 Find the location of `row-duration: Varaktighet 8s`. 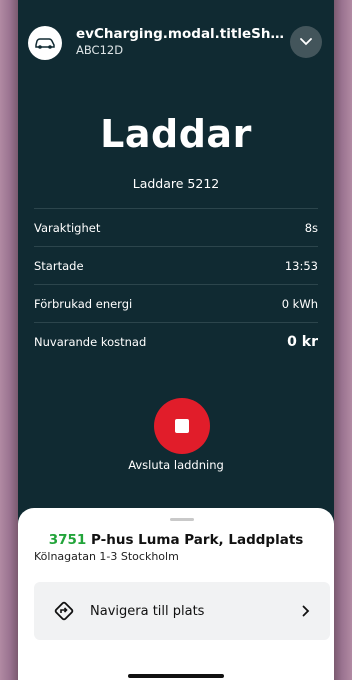

row-duration: Varaktighet 8s is located at coordinates (176, 227).